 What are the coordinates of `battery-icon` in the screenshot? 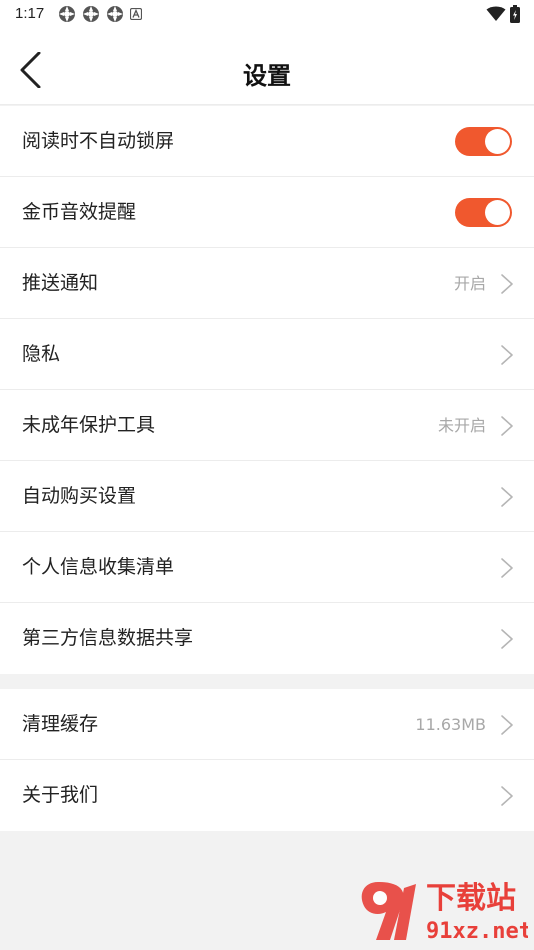 It's located at (515, 14).